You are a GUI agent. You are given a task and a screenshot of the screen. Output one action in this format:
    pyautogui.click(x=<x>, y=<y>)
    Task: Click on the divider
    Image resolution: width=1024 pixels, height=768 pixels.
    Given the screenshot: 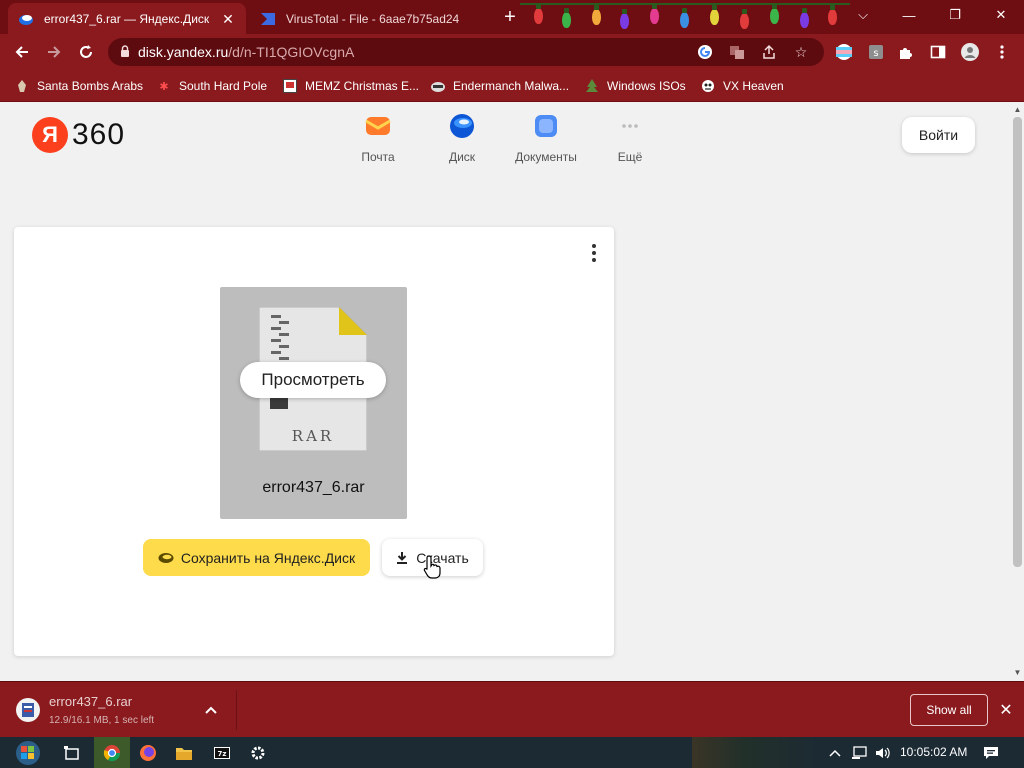 What is the action you would take?
    pyautogui.click(x=236, y=710)
    